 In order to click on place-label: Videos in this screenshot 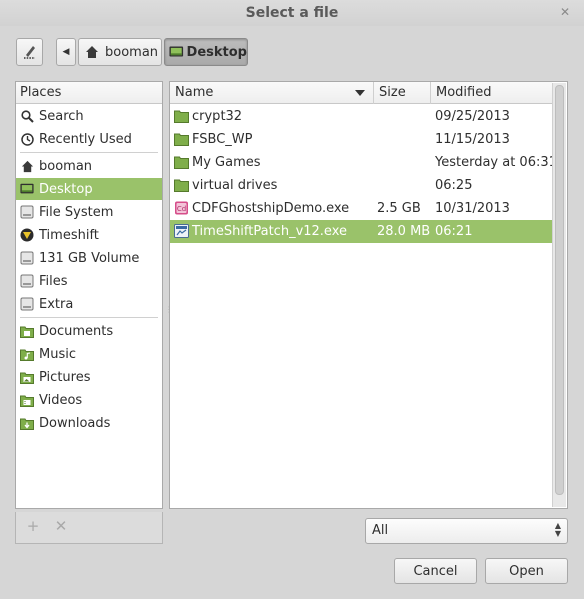, I will do `click(61, 400)`.